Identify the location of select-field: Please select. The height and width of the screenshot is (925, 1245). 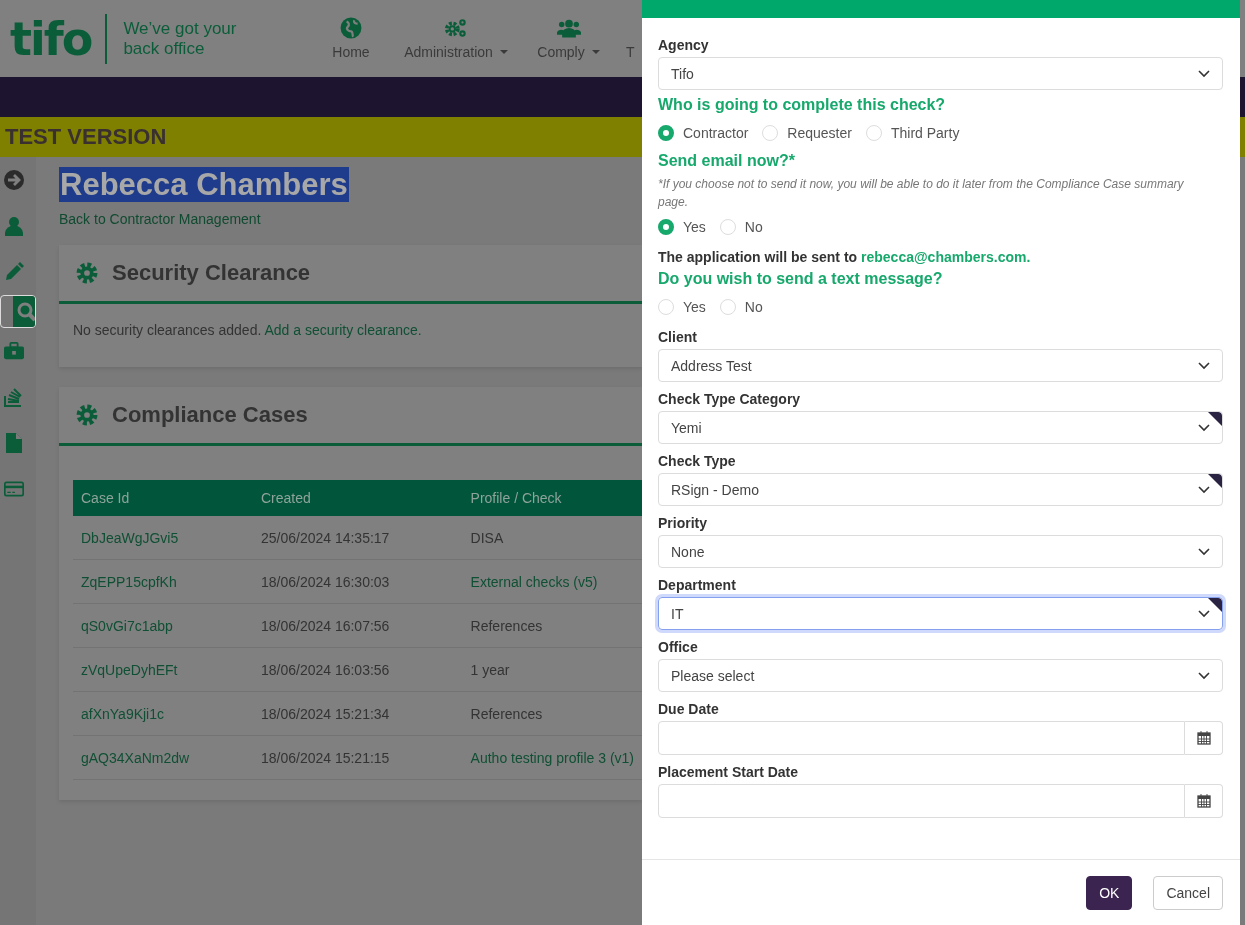
(940, 675).